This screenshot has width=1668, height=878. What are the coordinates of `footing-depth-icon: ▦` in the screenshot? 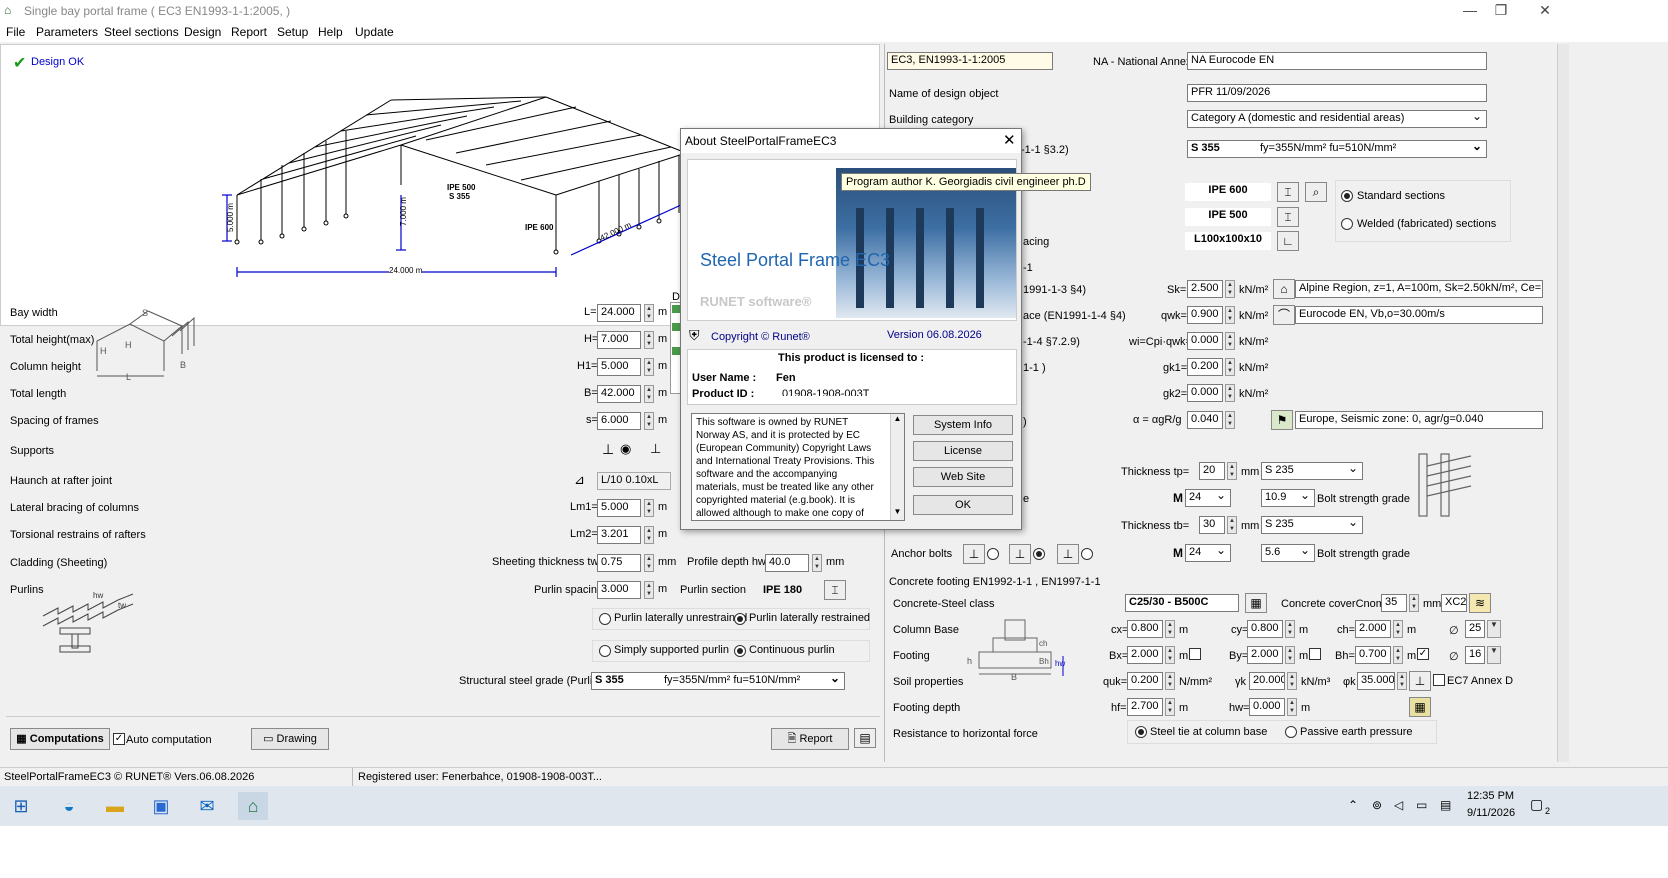 It's located at (1420, 707).